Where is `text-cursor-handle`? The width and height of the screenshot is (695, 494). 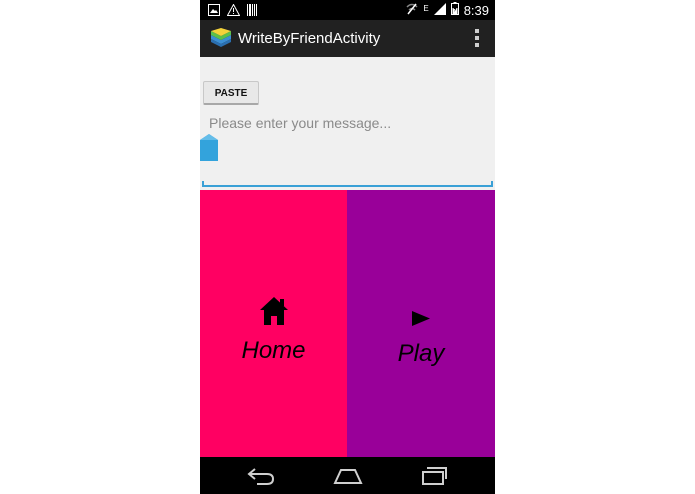
text-cursor-handle is located at coordinates (210, 149).